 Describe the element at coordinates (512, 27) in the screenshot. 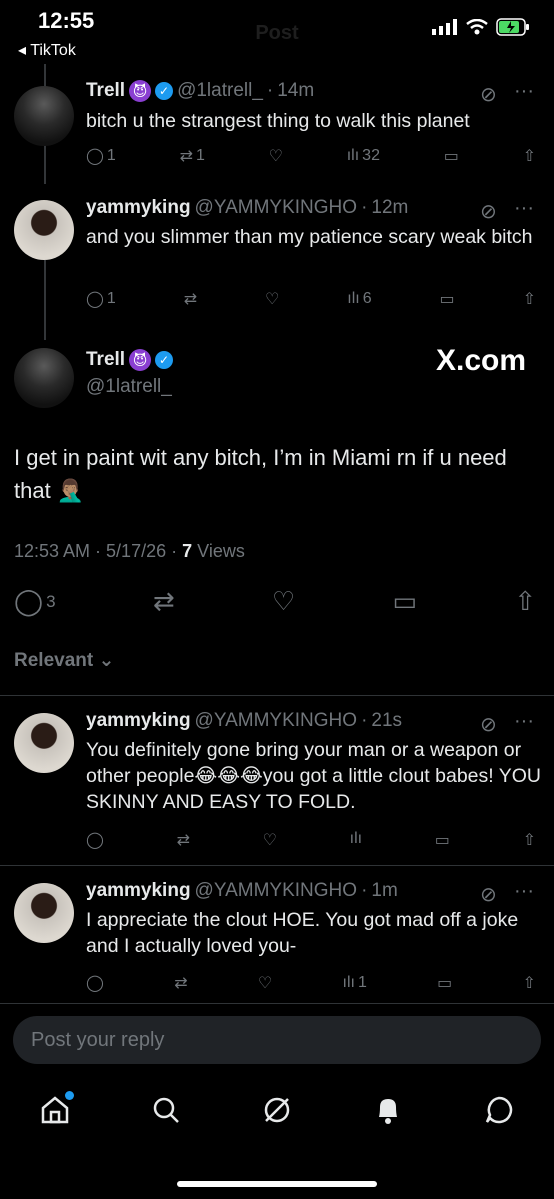

I see `battery-icon` at that location.